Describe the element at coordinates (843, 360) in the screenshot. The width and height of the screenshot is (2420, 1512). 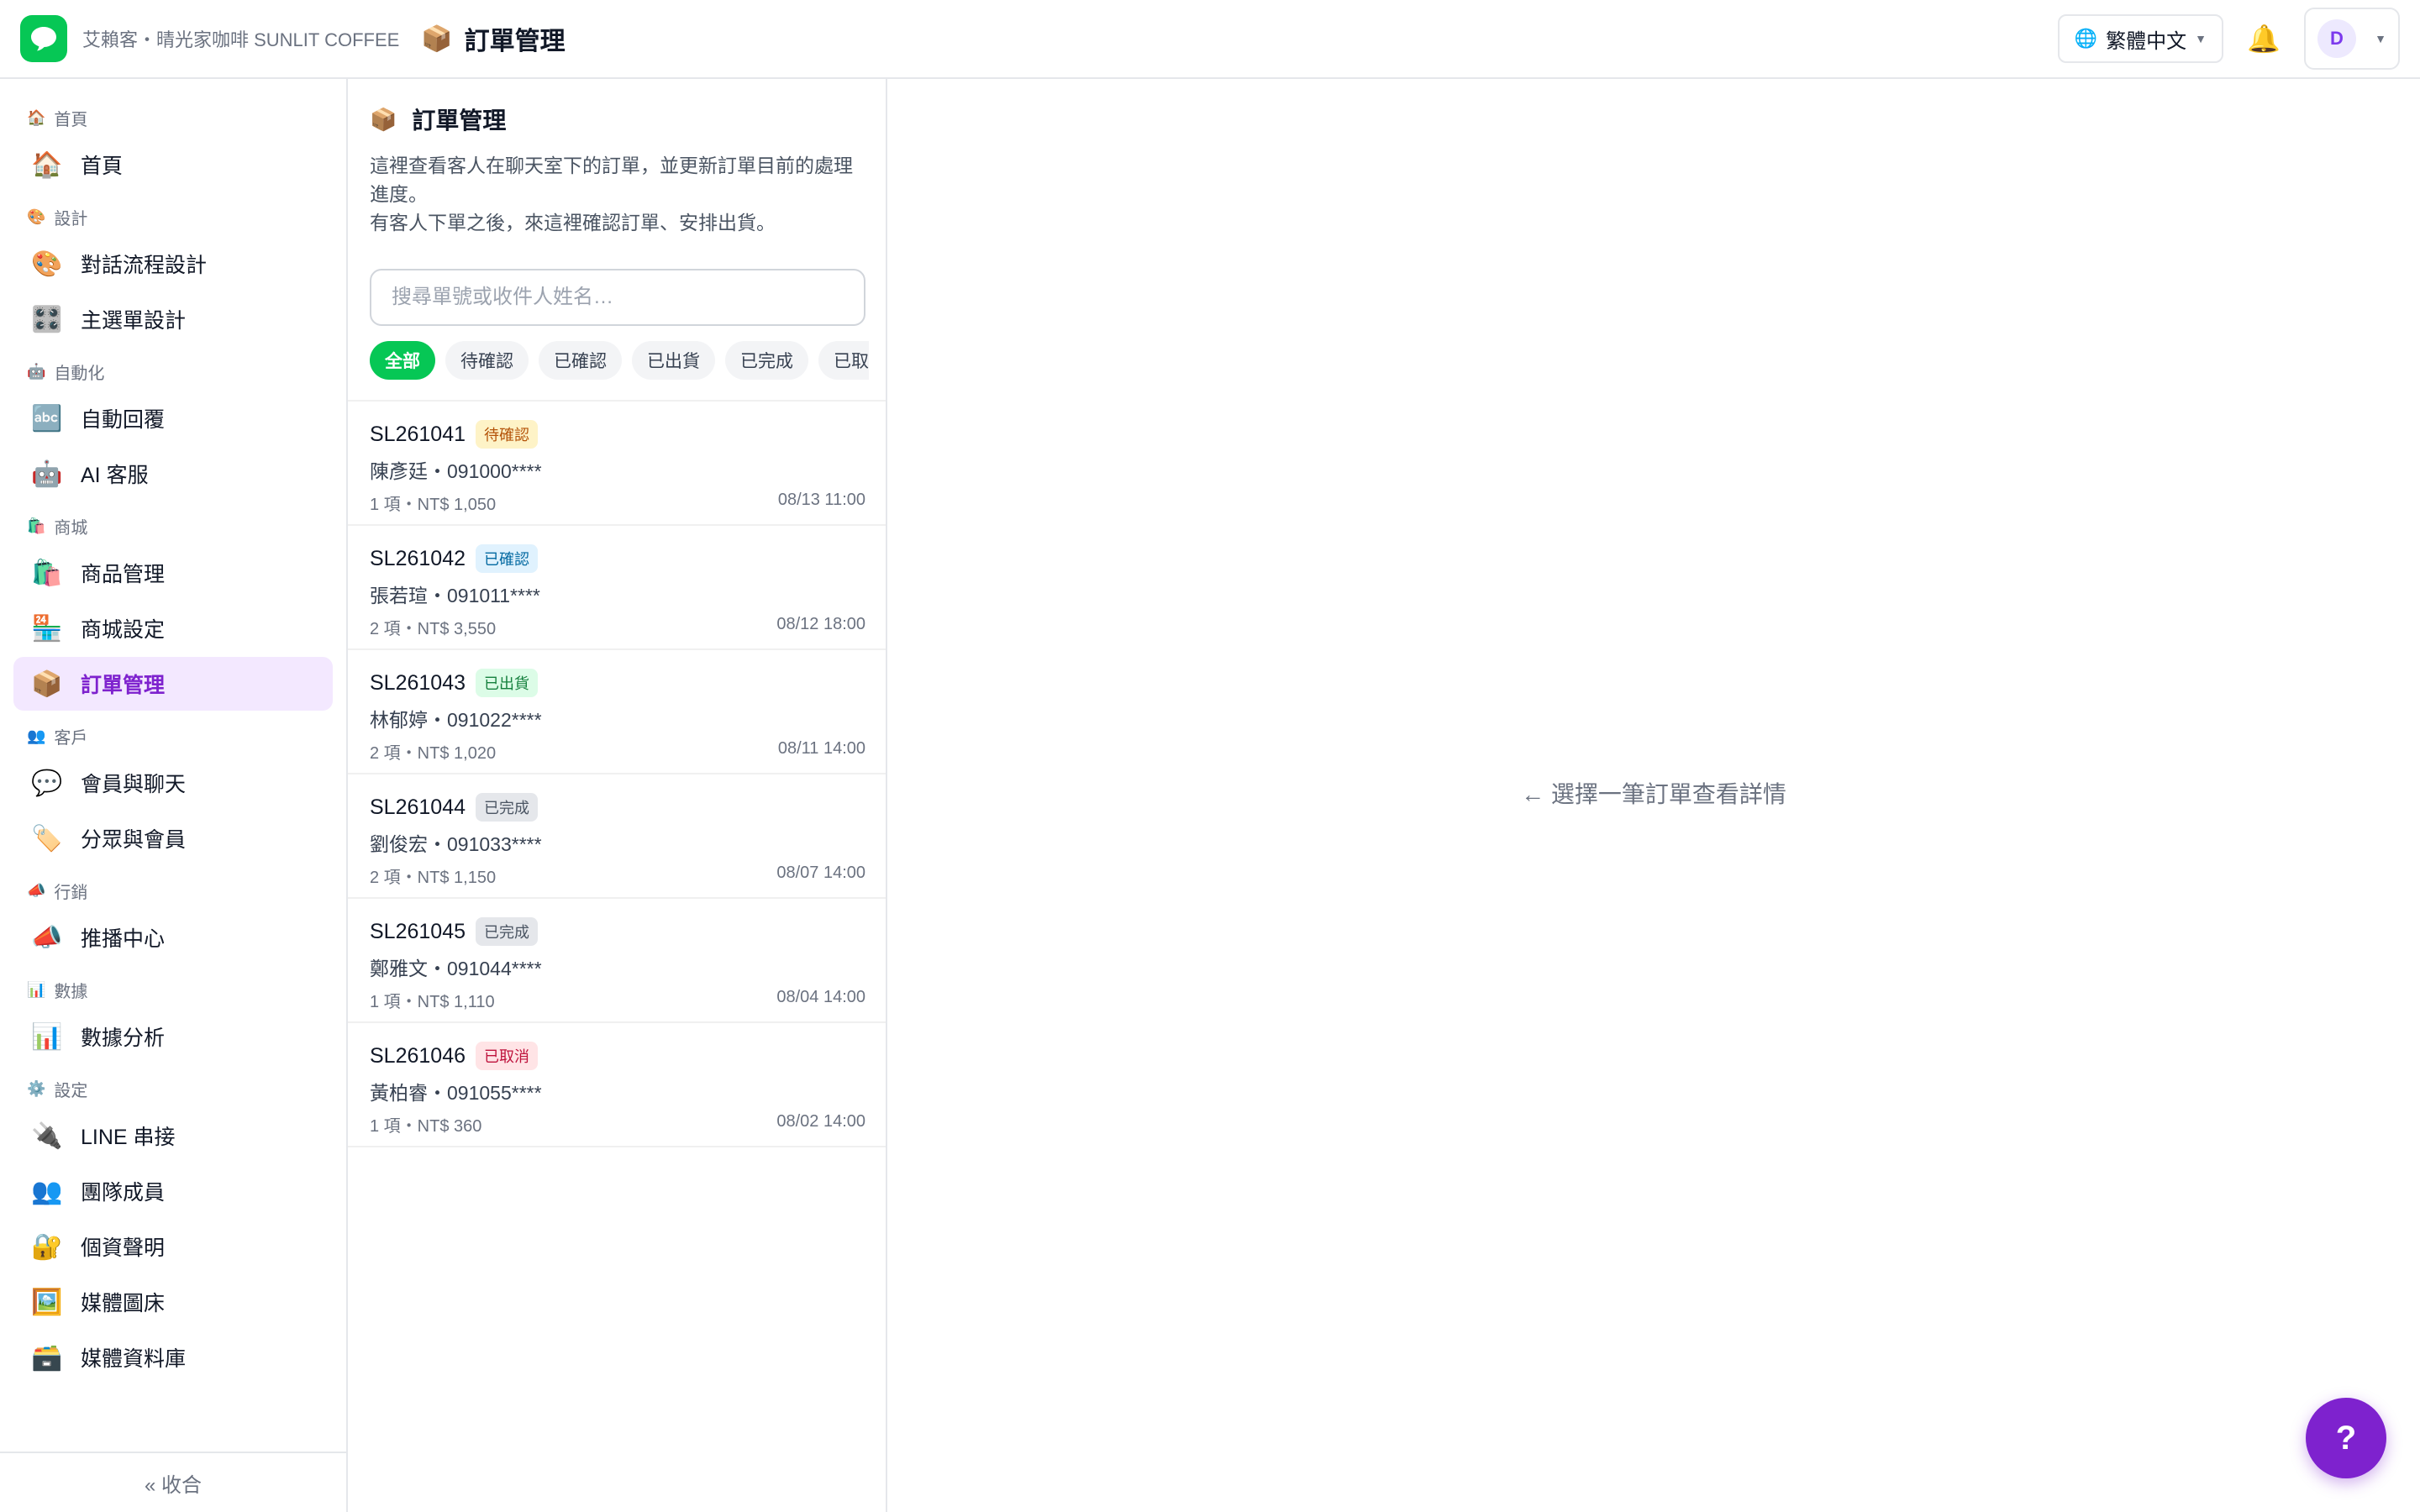
I see `status-filter-chip: 已取消` at that location.